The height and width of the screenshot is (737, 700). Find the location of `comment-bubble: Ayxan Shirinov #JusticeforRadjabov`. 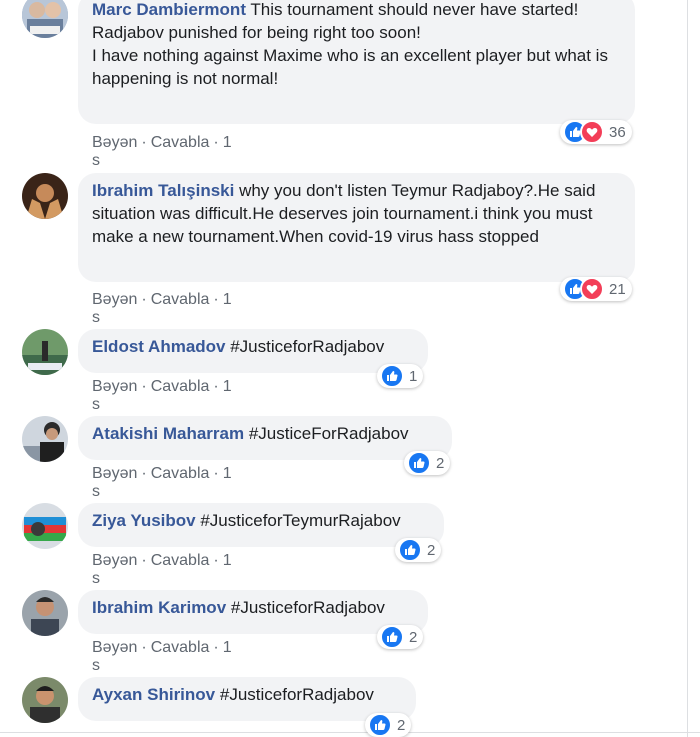

comment-bubble: Ayxan Shirinov #JusticeforRadjabov is located at coordinates (247, 699).